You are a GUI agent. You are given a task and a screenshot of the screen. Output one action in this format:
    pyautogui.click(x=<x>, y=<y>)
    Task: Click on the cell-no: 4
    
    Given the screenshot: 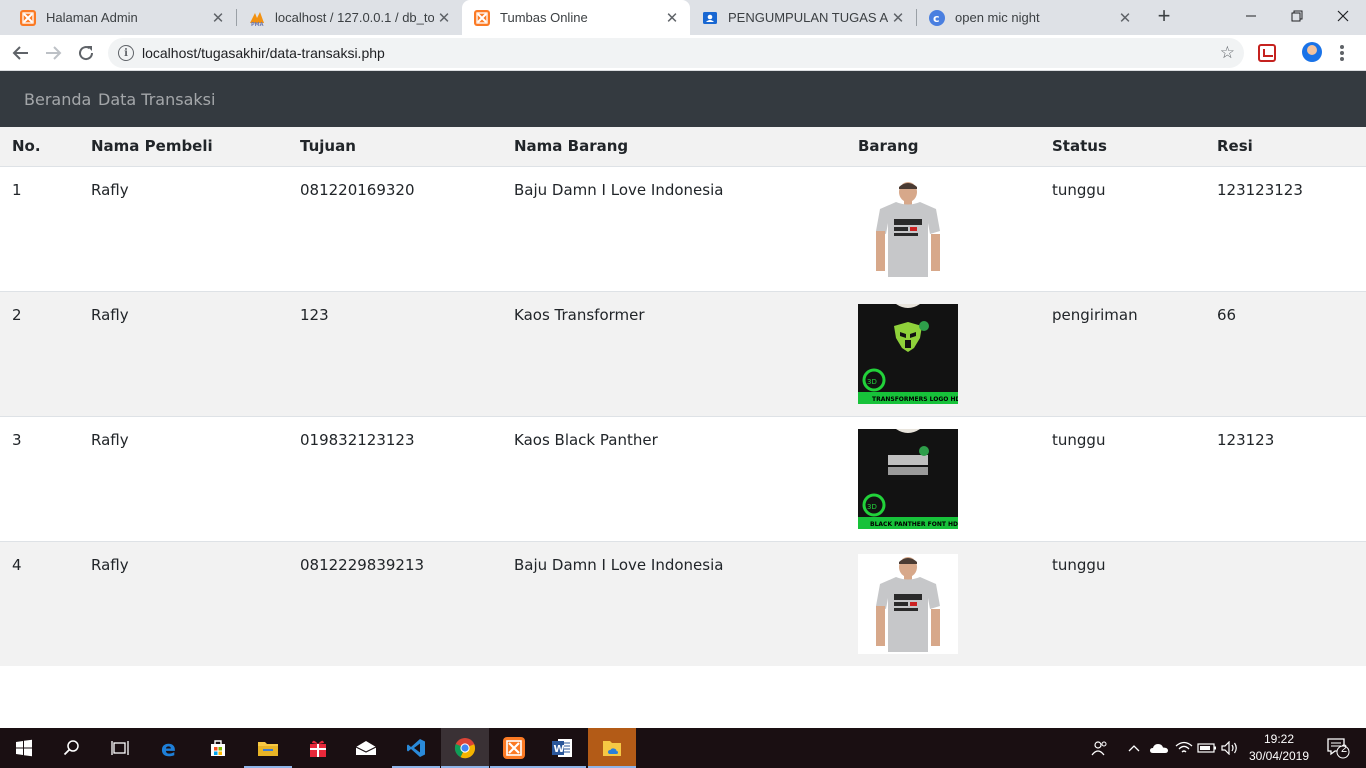 What is the action you would take?
    pyautogui.click(x=39, y=603)
    